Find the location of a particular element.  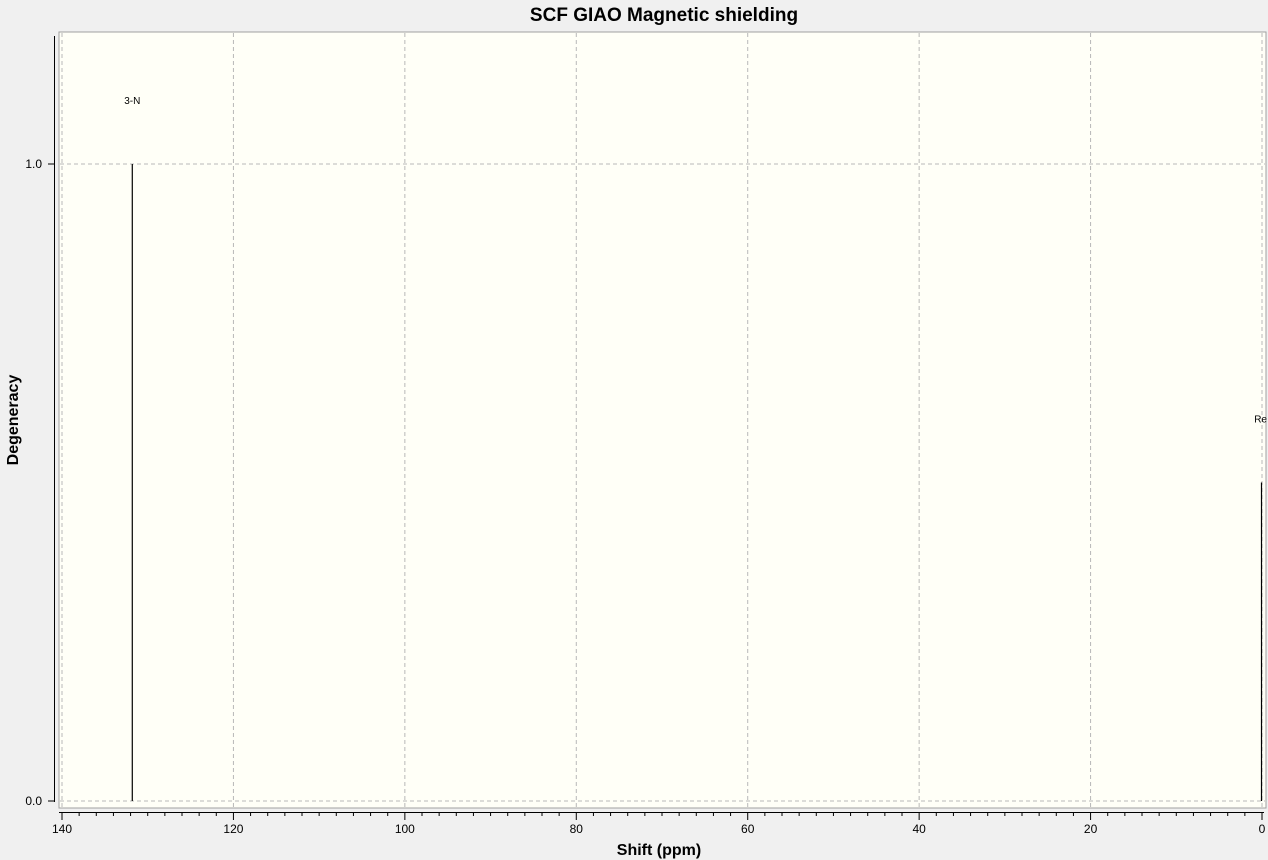

chart-title: SCF GIAO Magnetic shielding is located at coordinates (664, 15).